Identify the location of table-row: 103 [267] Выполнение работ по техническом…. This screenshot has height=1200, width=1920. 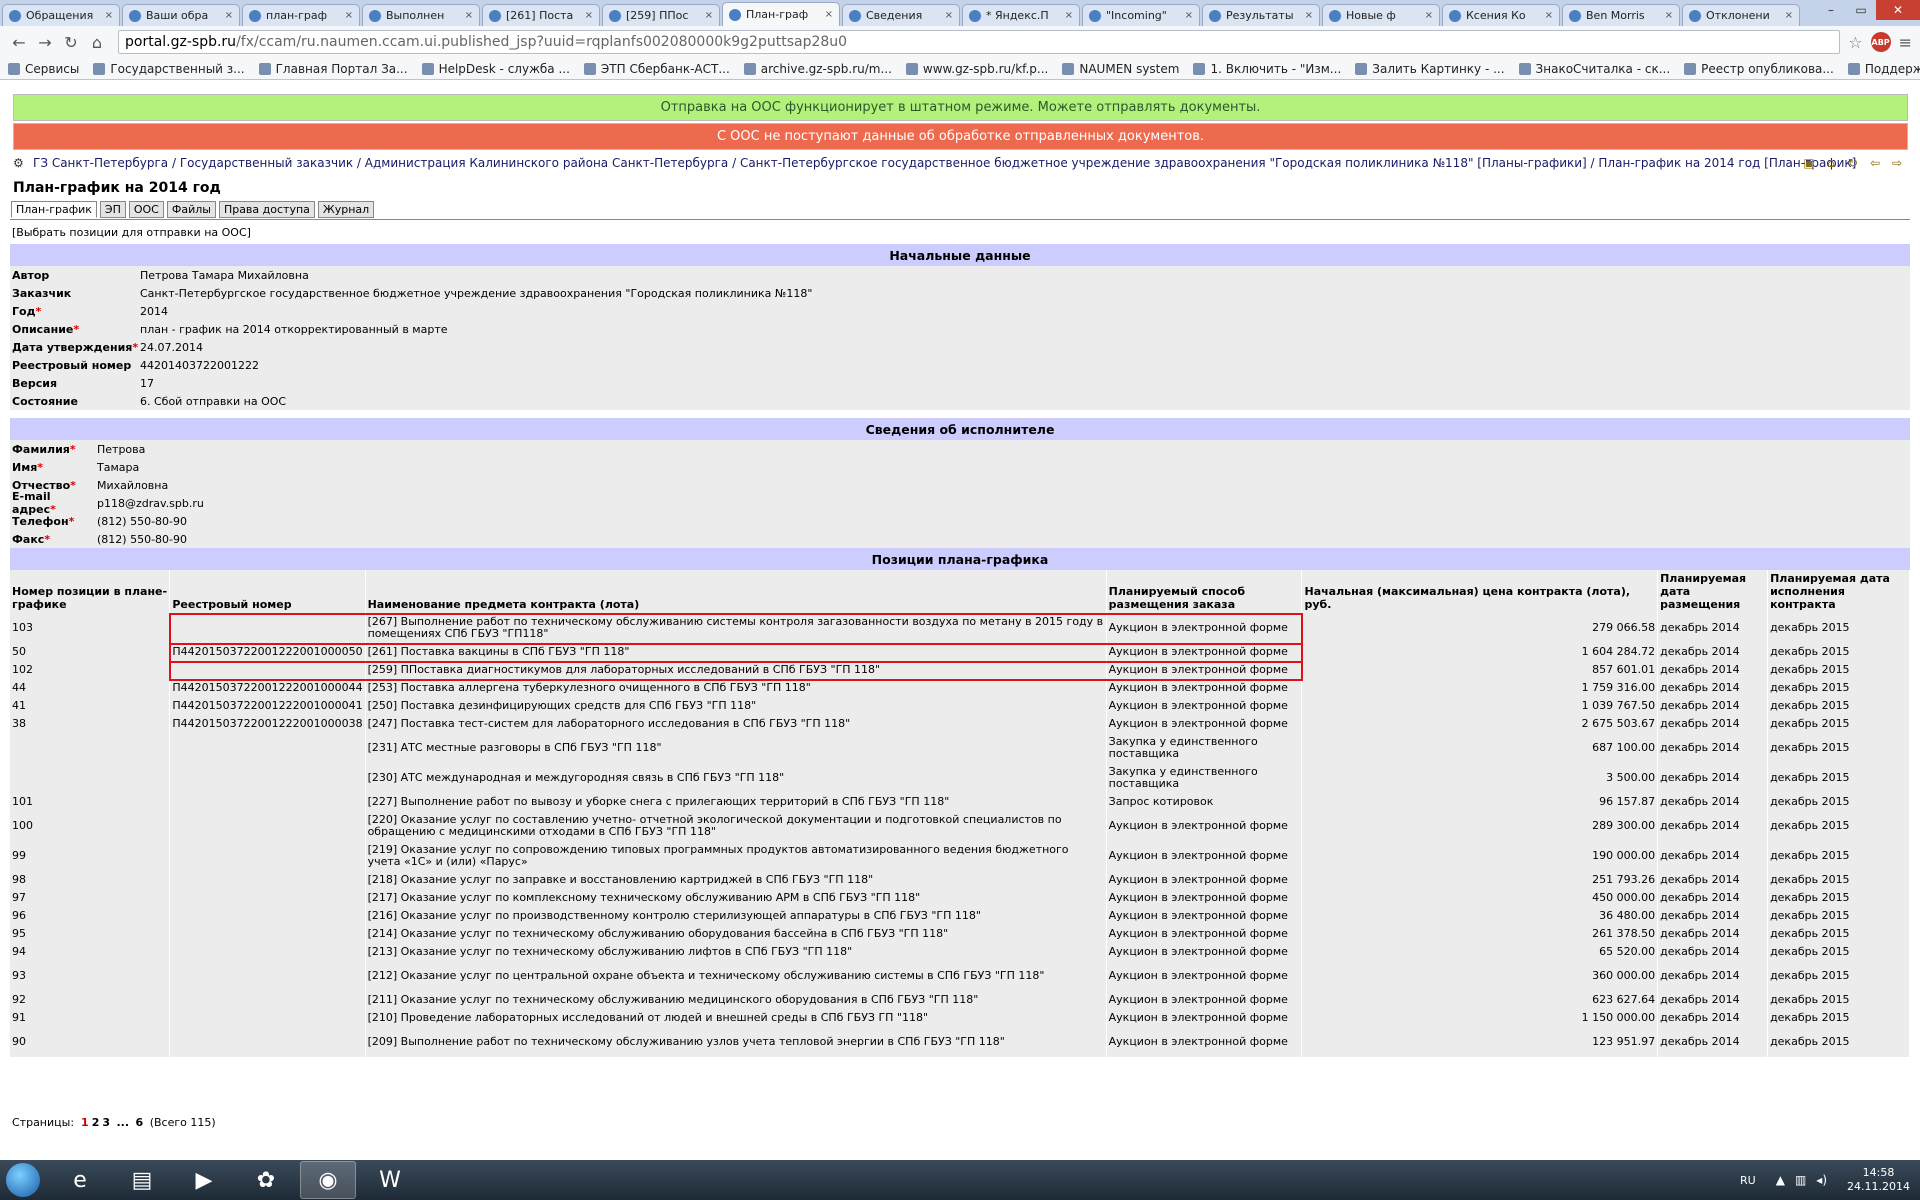
(960, 628).